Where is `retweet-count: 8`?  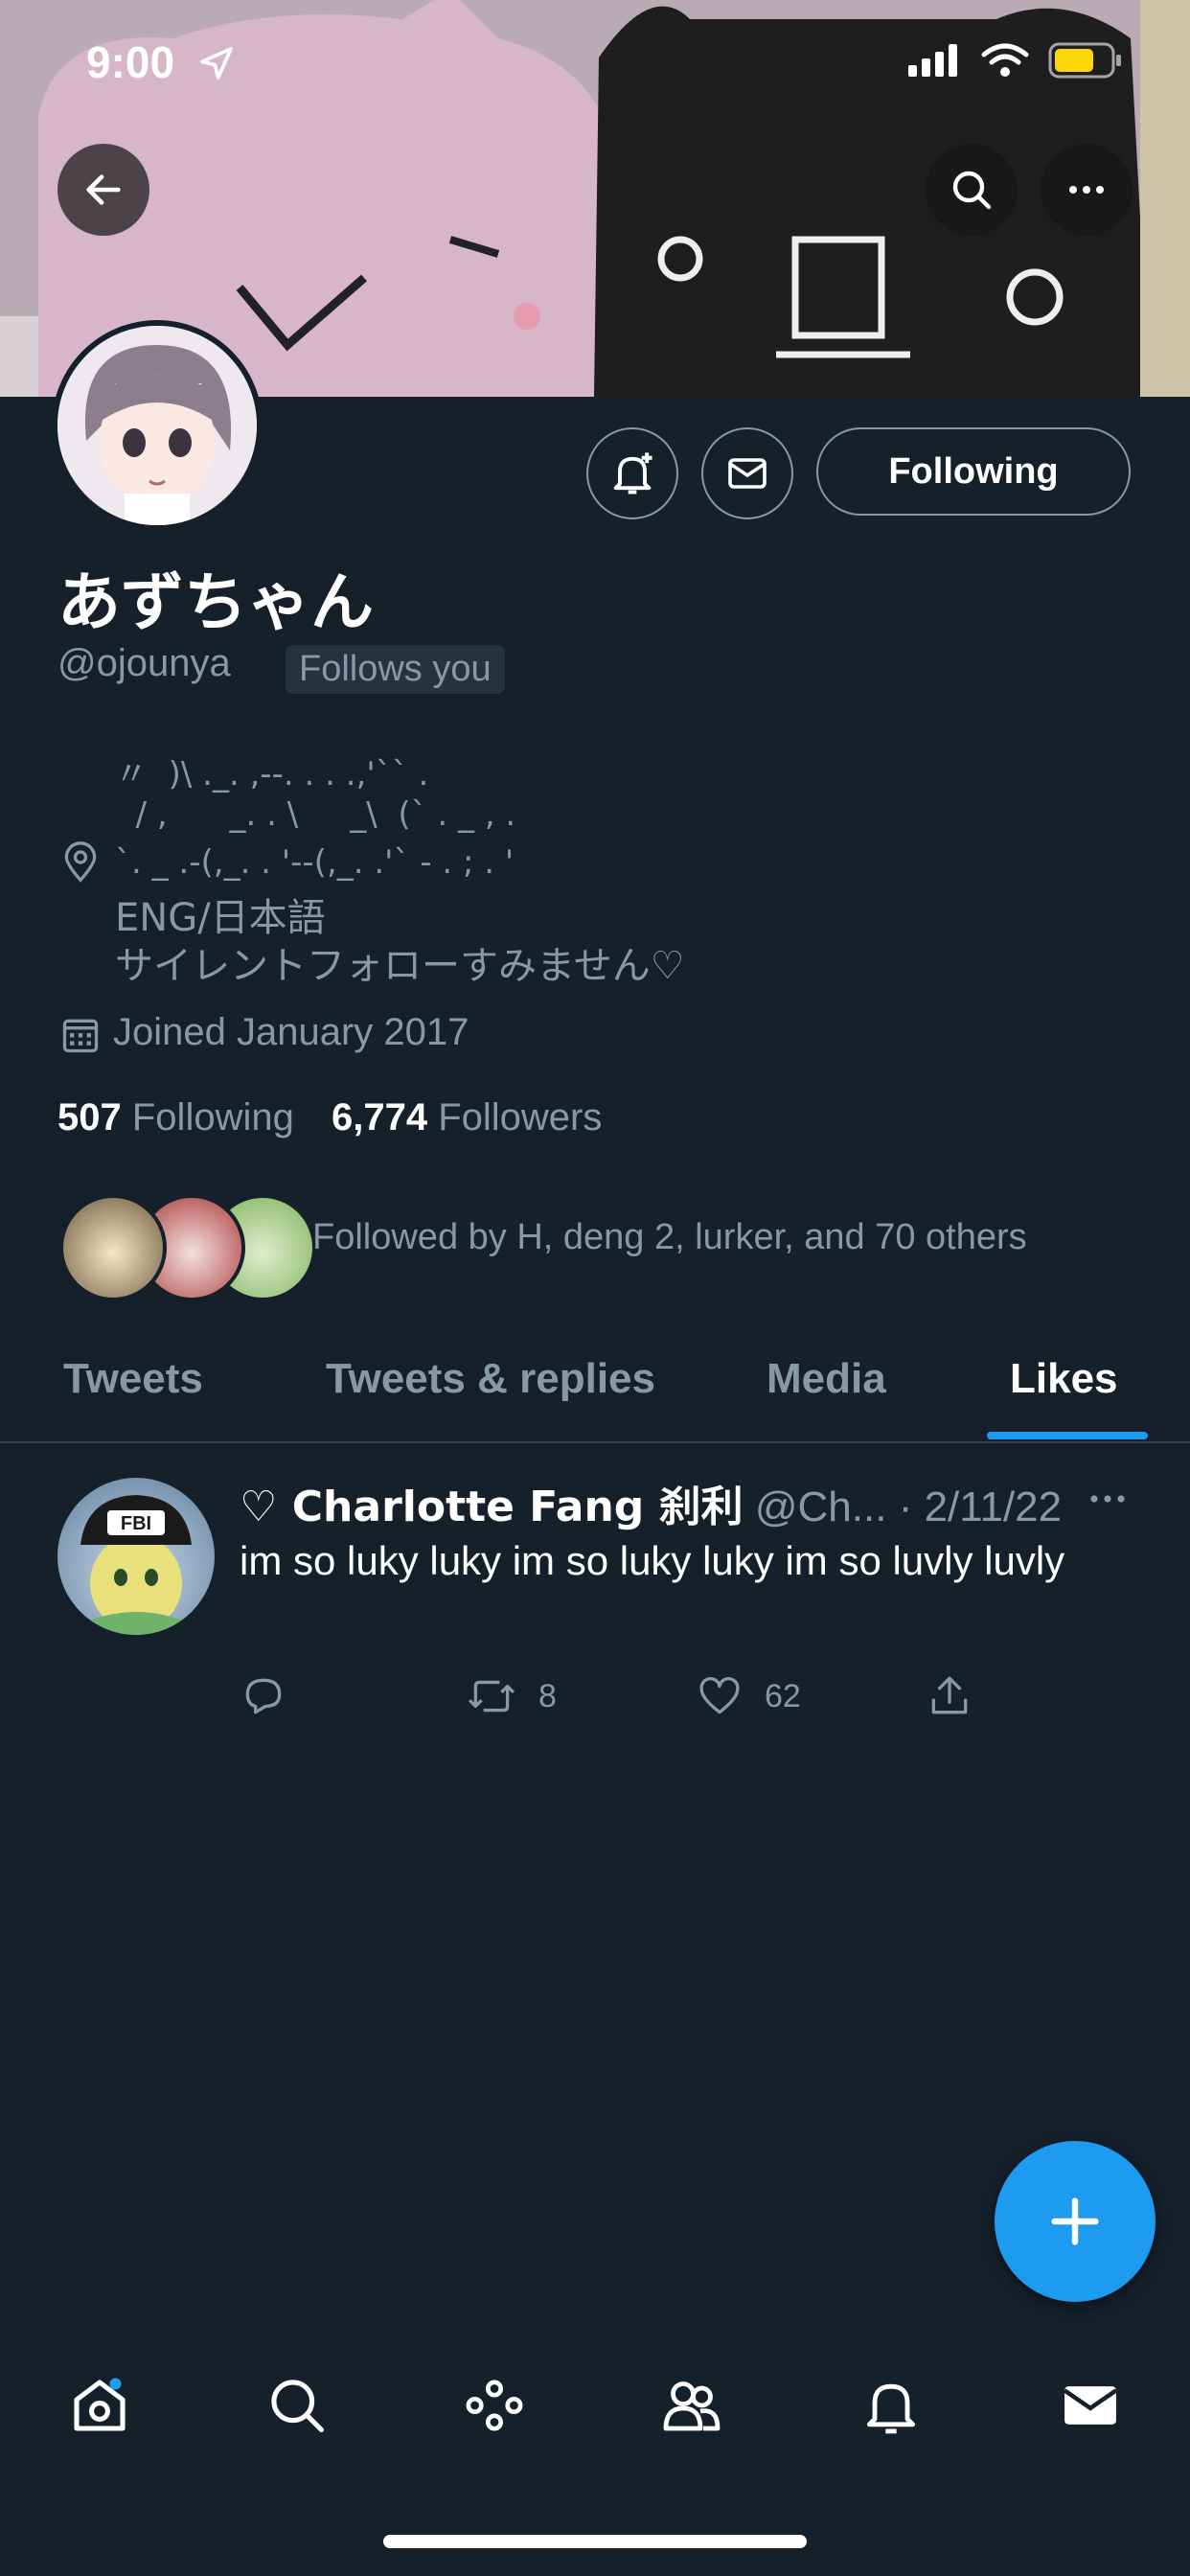 retweet-count: 8 is located at coordinates (547, 1695).